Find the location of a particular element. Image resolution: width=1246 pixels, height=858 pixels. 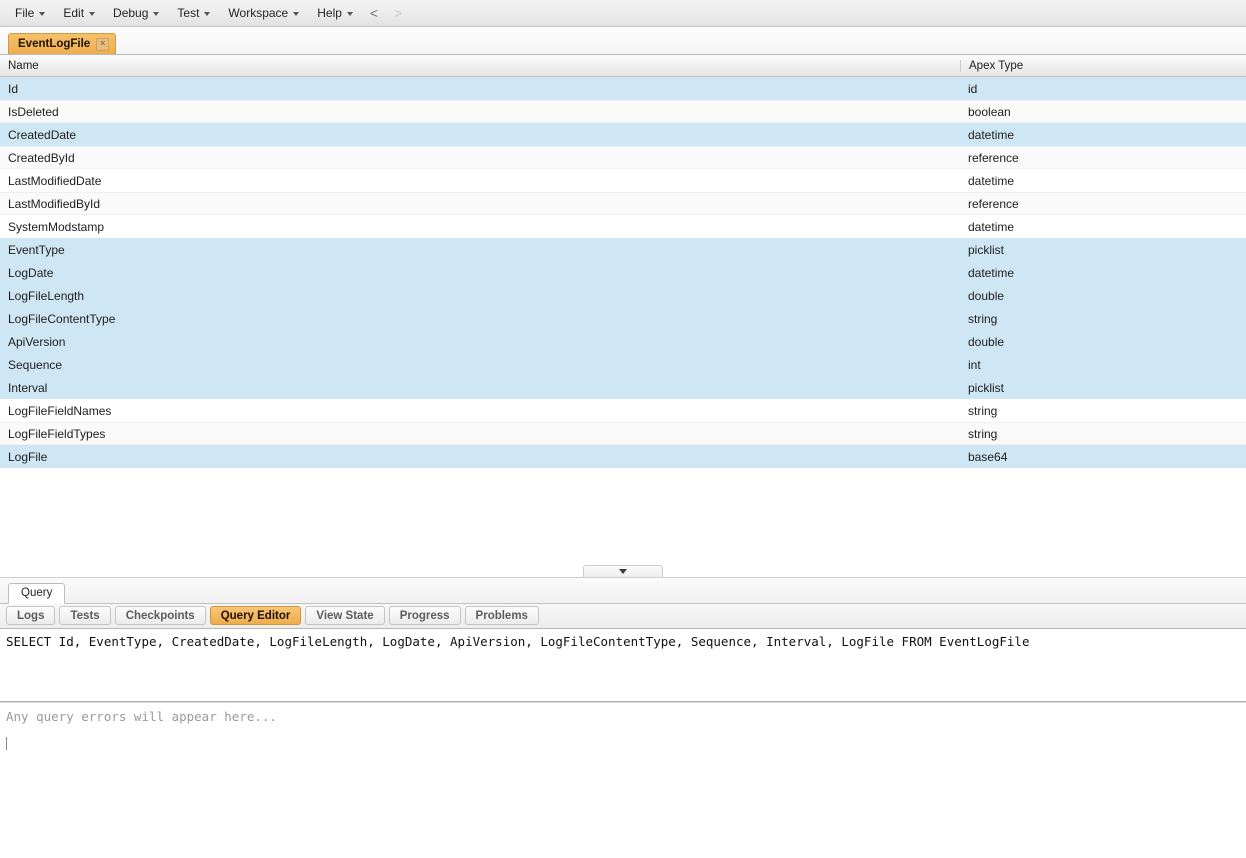

table-row: LogFileFieldNames string is located at coordinates (623, 410).